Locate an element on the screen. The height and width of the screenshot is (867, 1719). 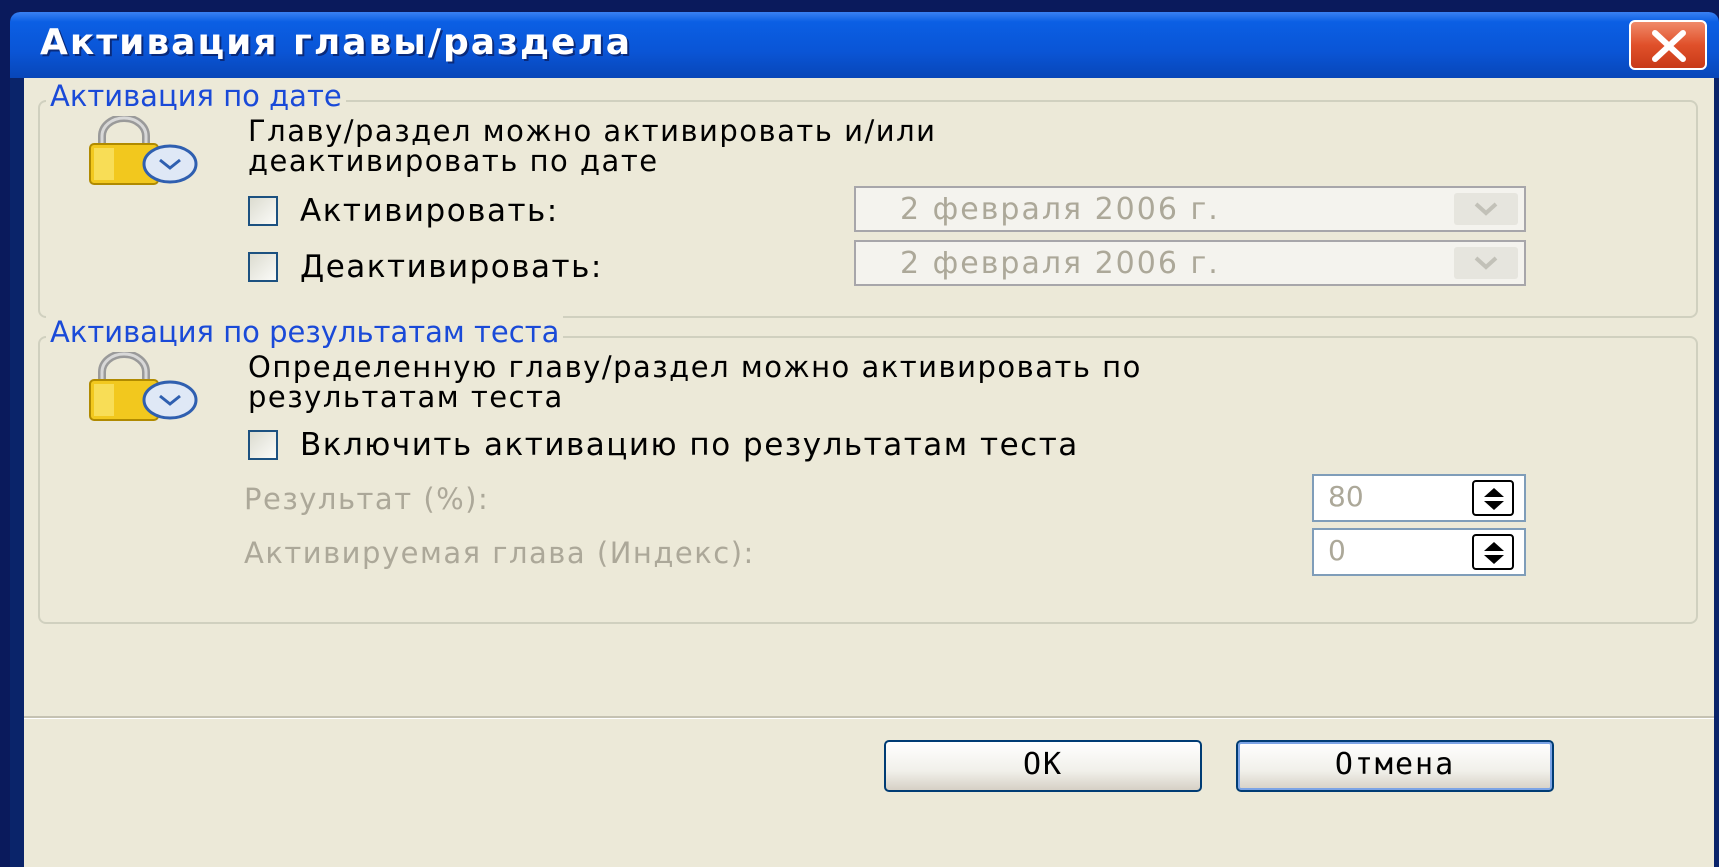
close-icon is located at coordinates (1669, 46).